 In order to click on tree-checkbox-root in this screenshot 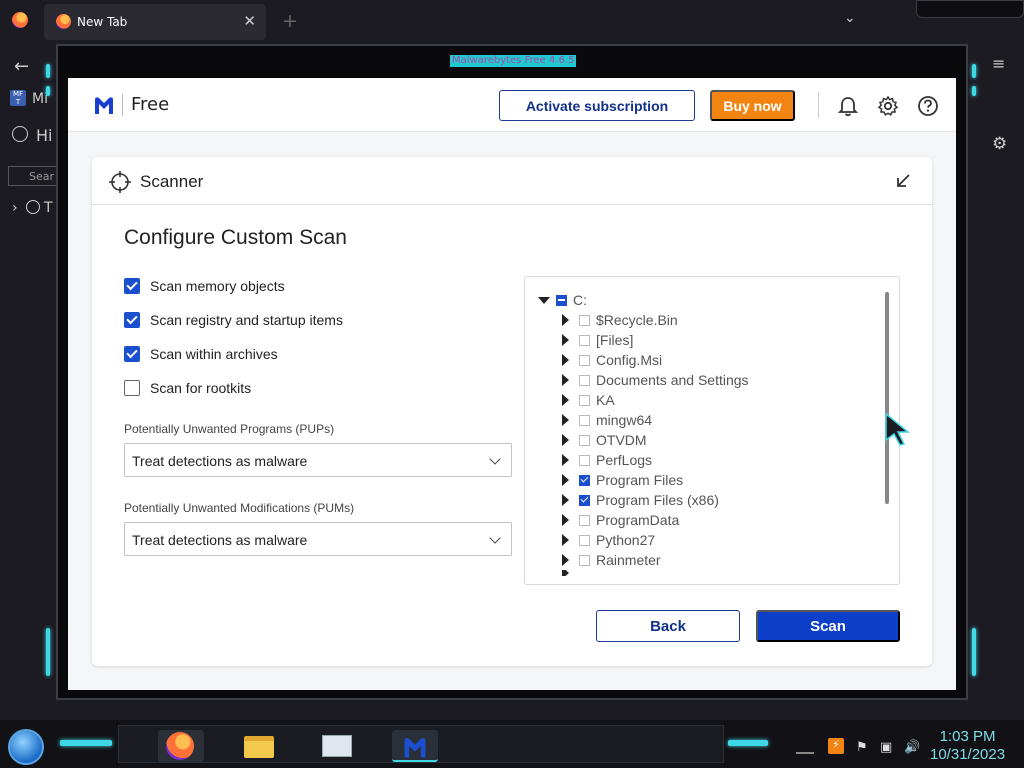, I will do `click(561, 300)`.